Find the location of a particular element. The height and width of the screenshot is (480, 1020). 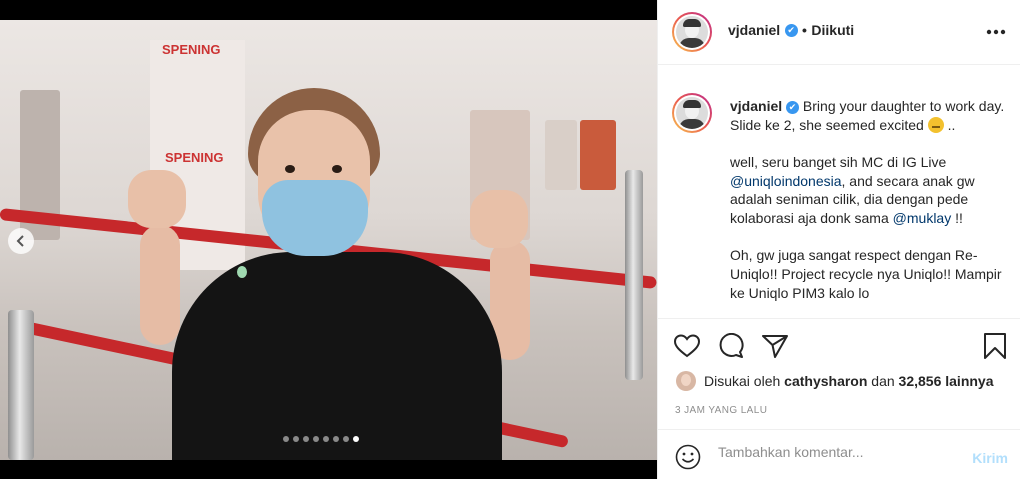

following-button: Diikuti is located at coordinates (832, 30).